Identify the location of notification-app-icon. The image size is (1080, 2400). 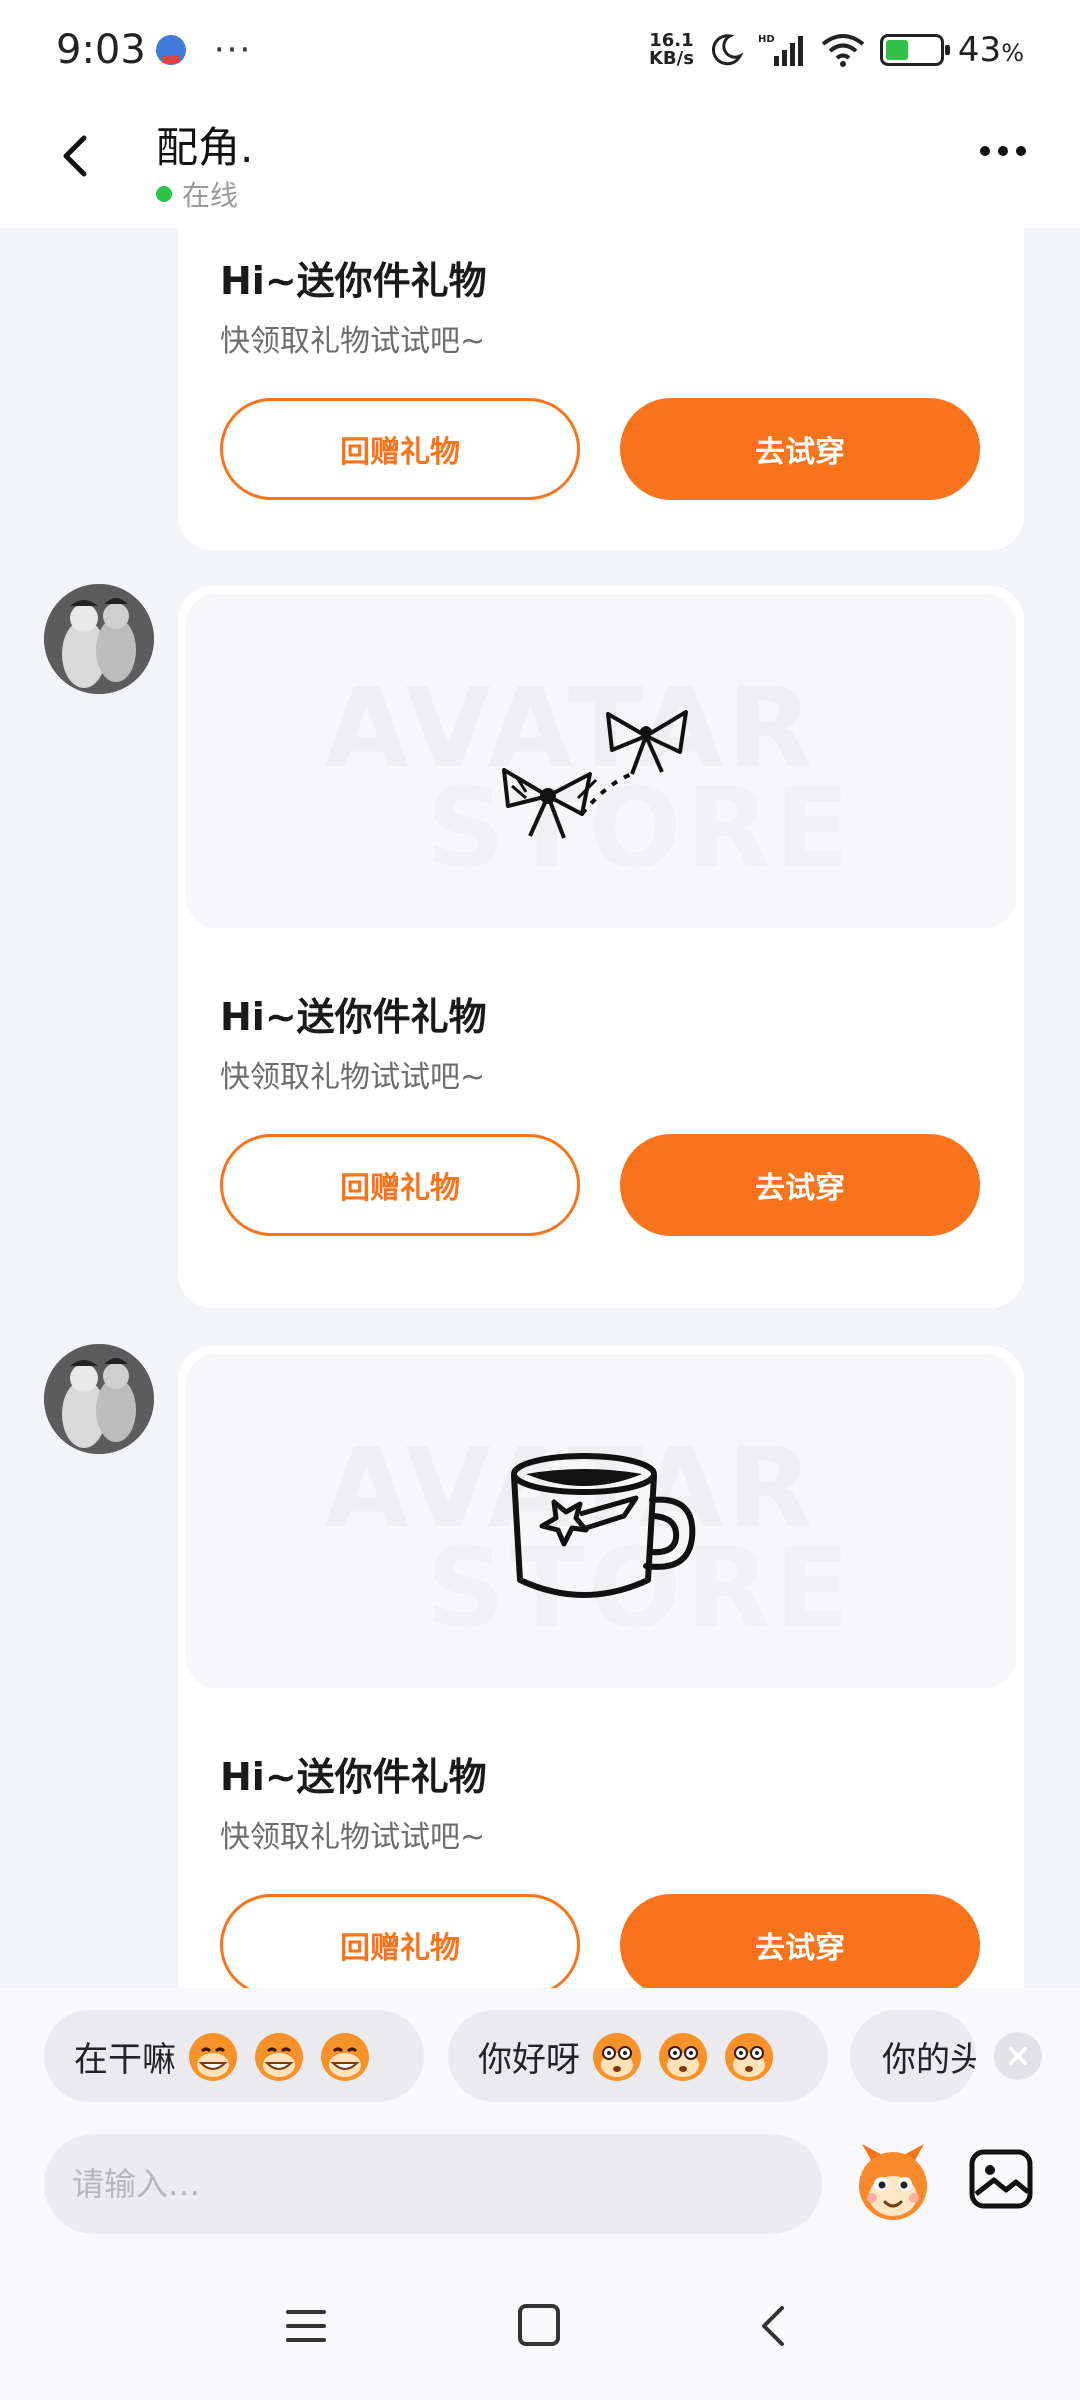
(170, 50).